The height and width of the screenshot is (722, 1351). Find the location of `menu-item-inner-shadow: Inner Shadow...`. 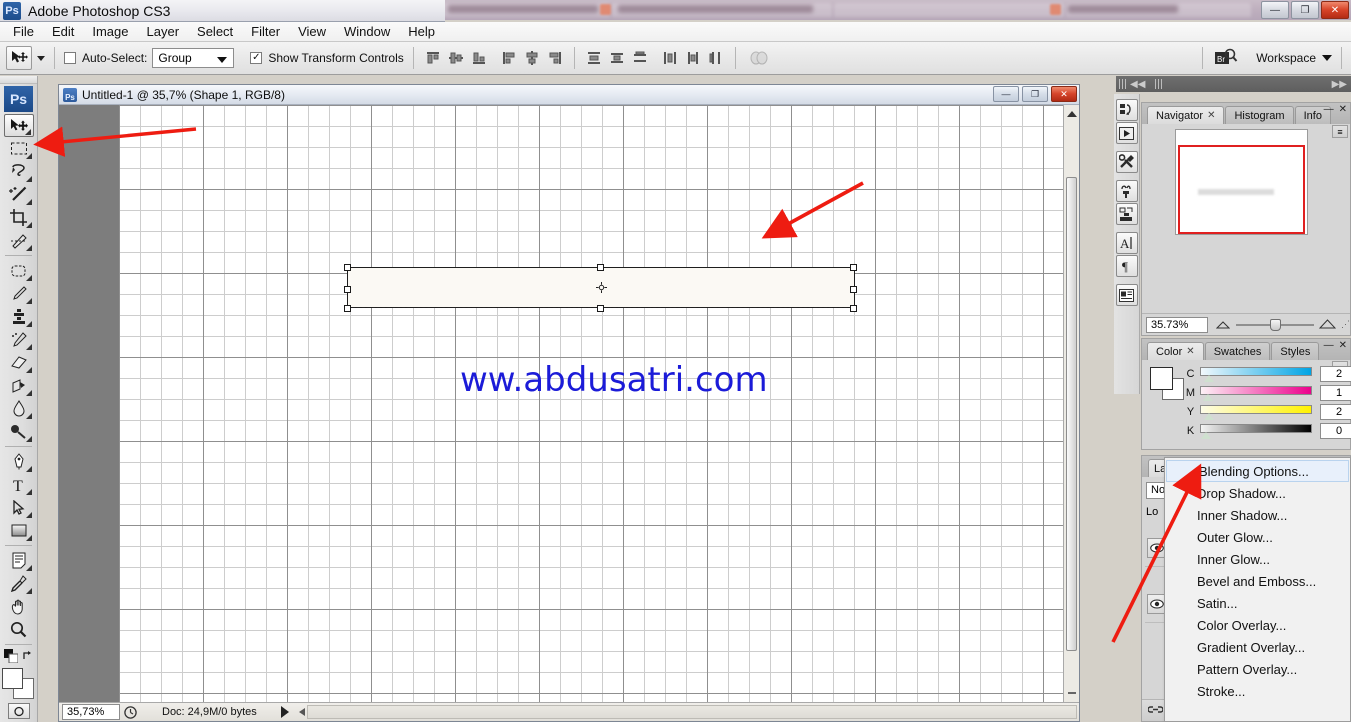

menu-item-inner-shadow: Inner Shadow... is located at coordinates (1257, 515).